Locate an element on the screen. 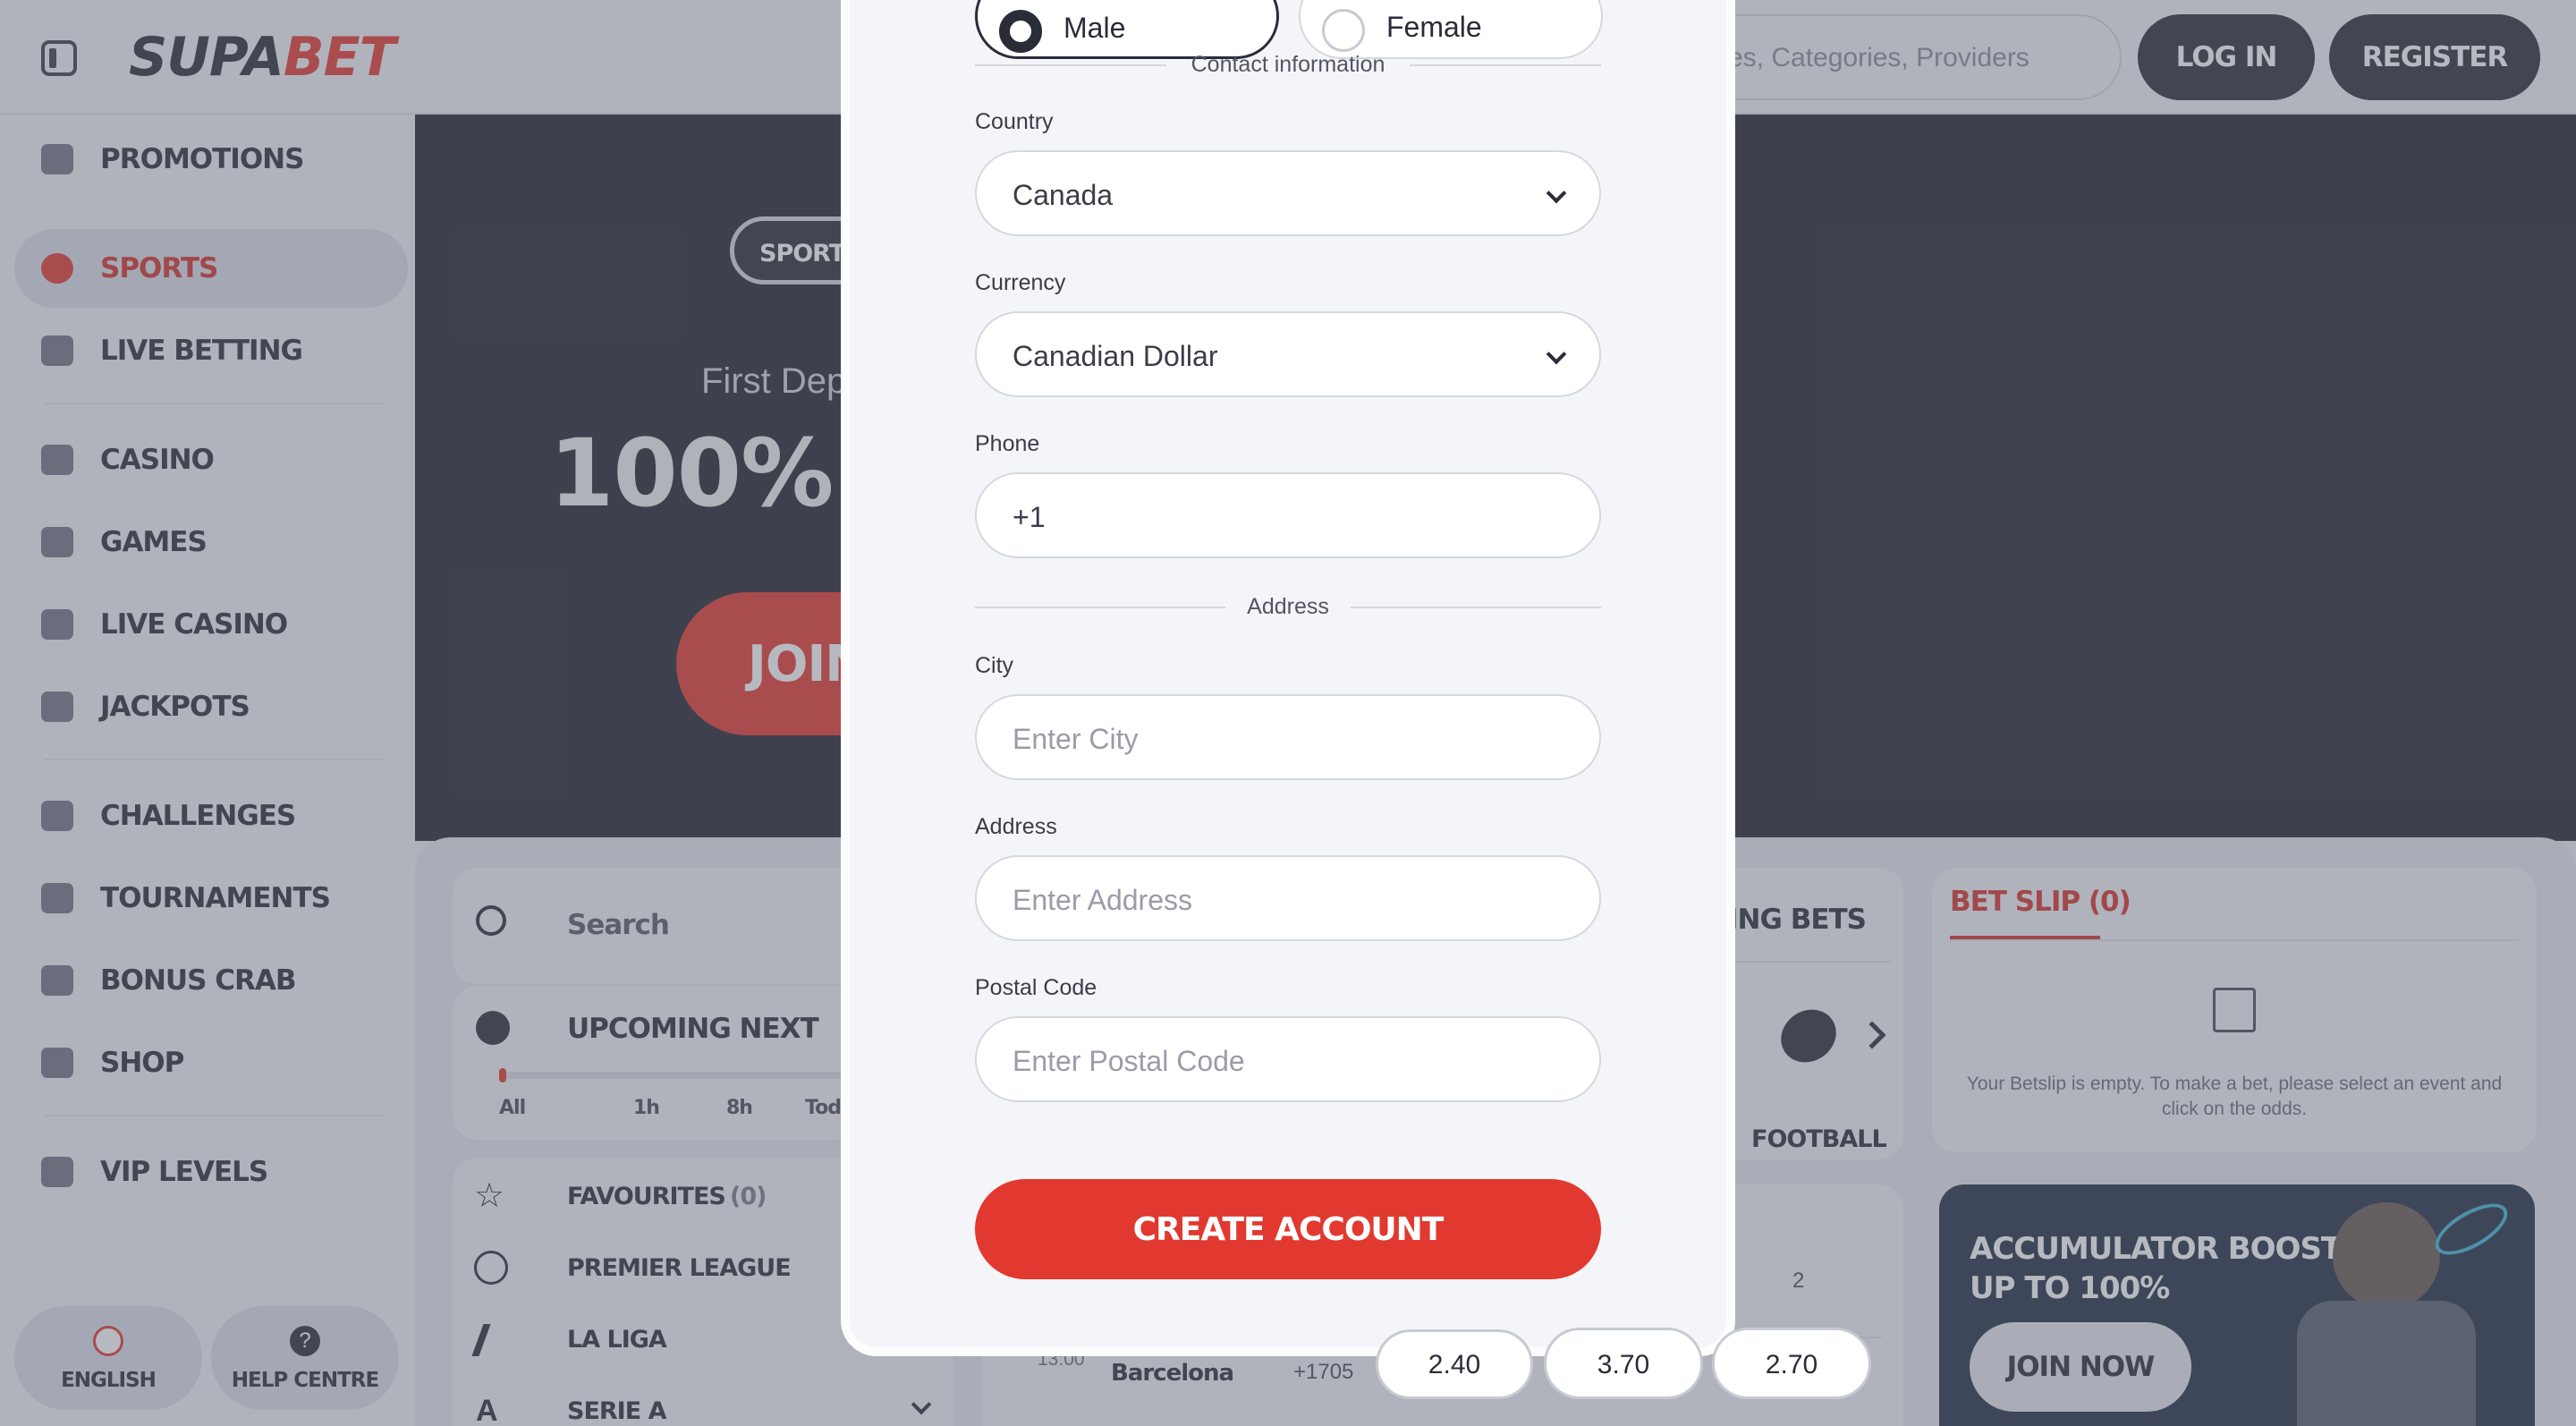 The height and width of the screenshot is (1426, 2576). create-account-button: CREATE ACCOUNT is located at coordinates (1288, 1229).